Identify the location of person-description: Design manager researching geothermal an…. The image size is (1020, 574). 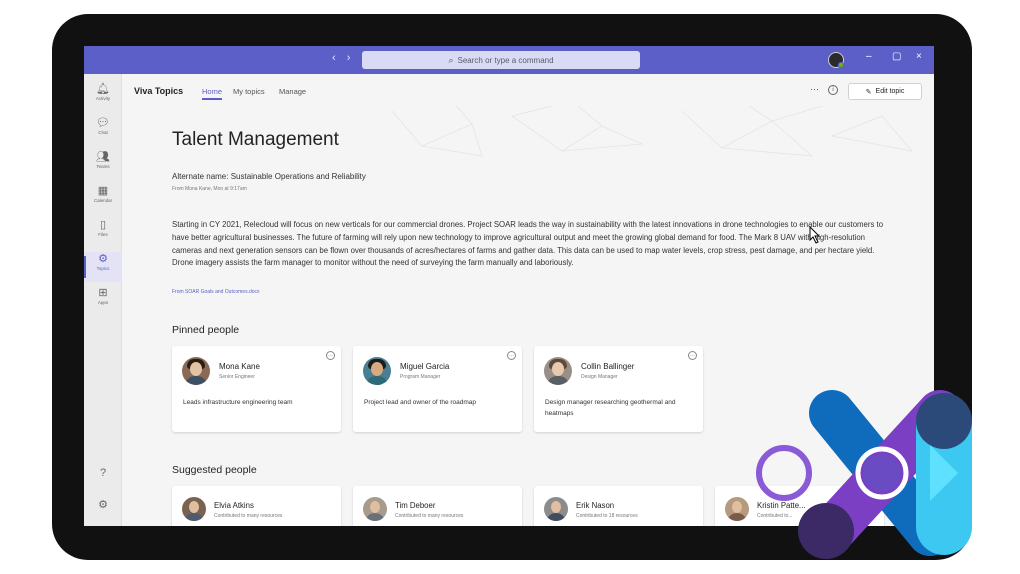
(610, 408).